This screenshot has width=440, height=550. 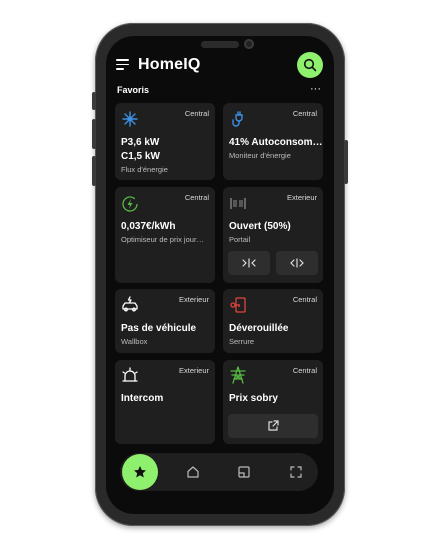 I want to click on widget-icon, so click(x=244, y=472).